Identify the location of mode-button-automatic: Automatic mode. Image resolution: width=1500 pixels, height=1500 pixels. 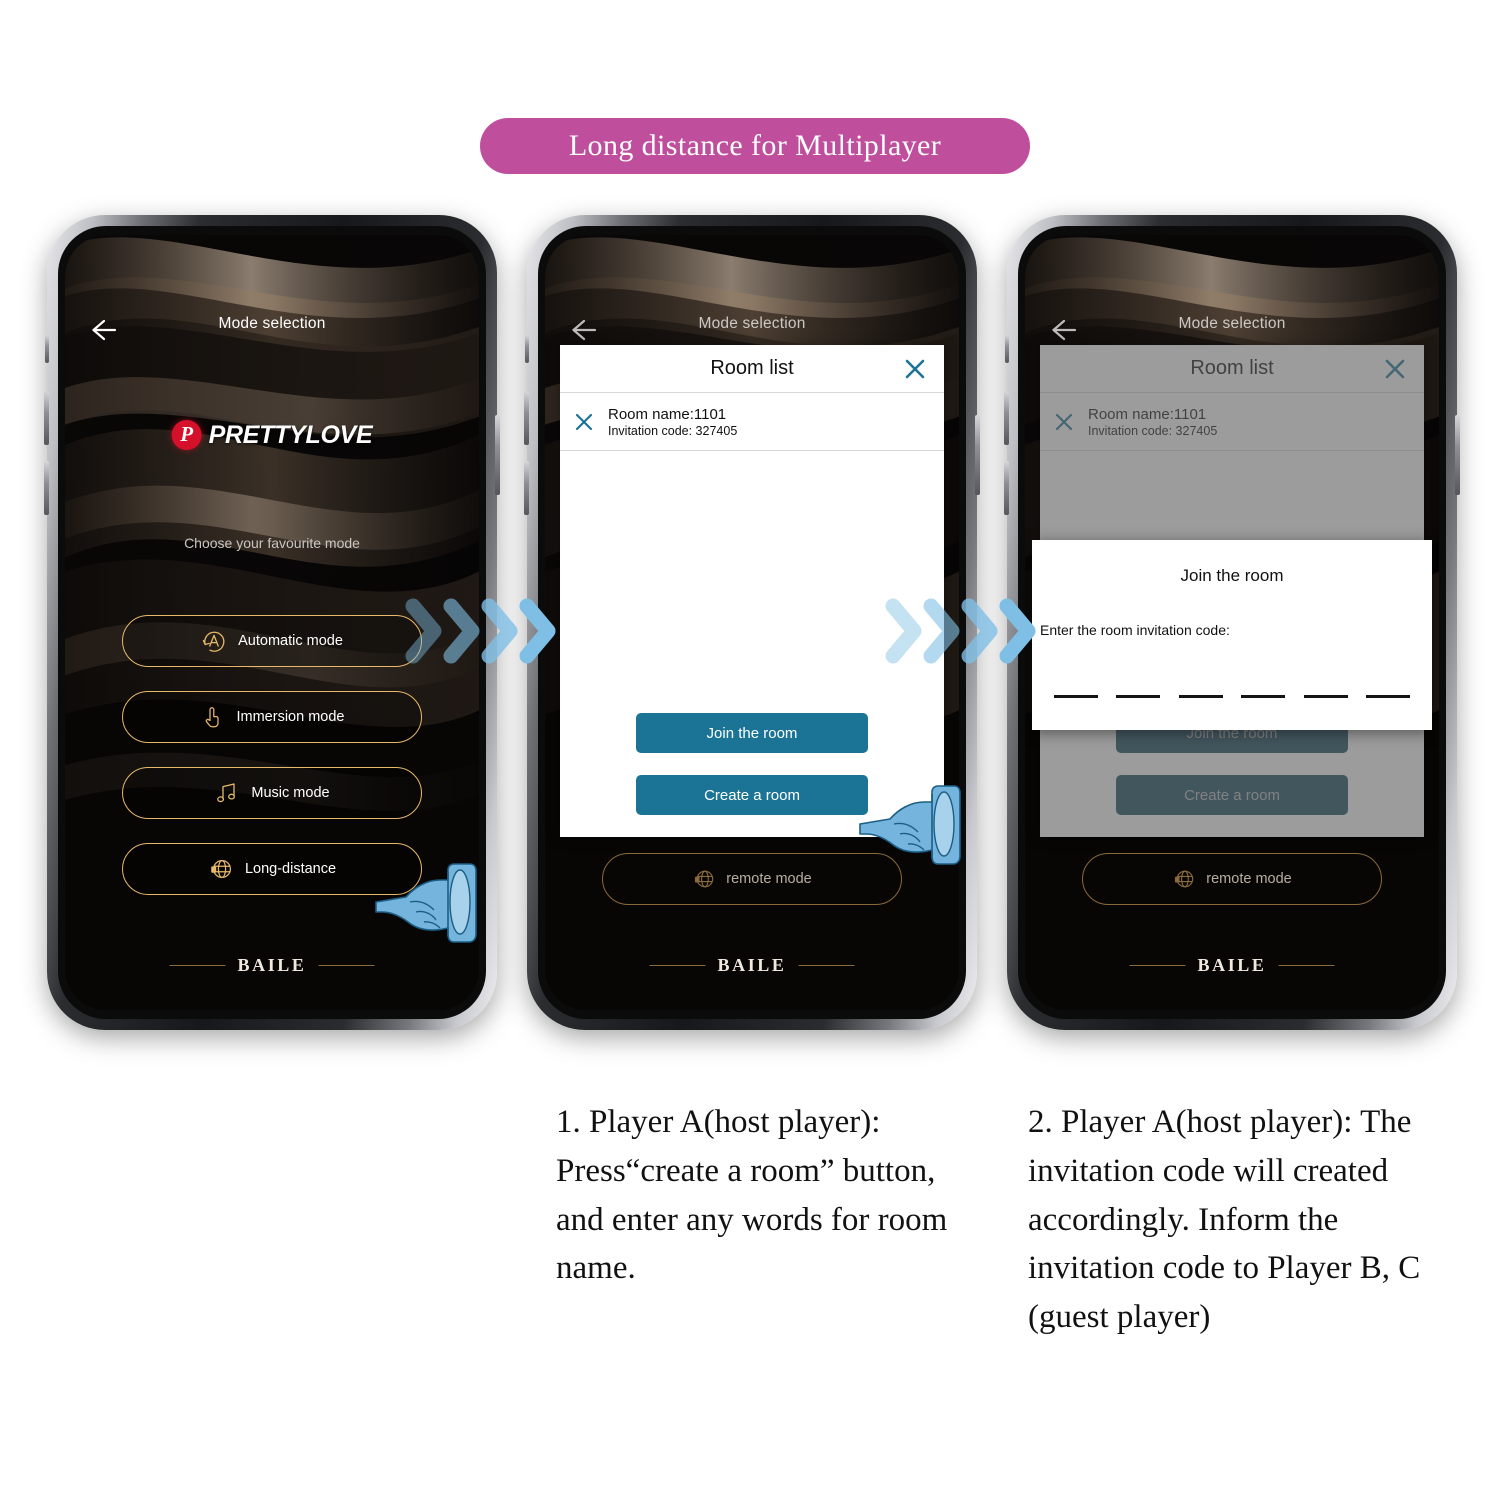
(272, 641).